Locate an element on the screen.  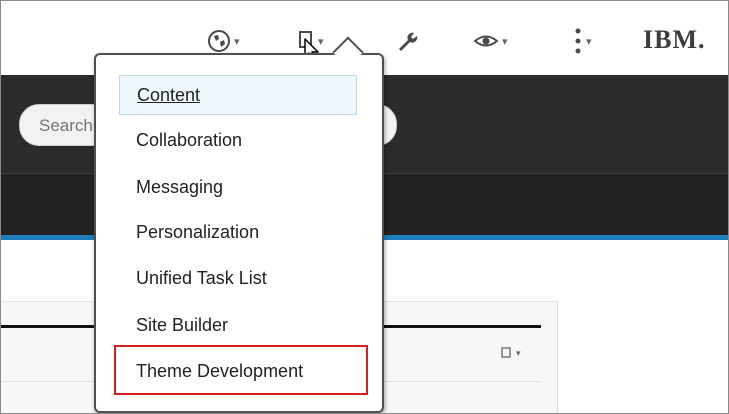
menu-item-label: Messaging is located at coordinates (180, 186).